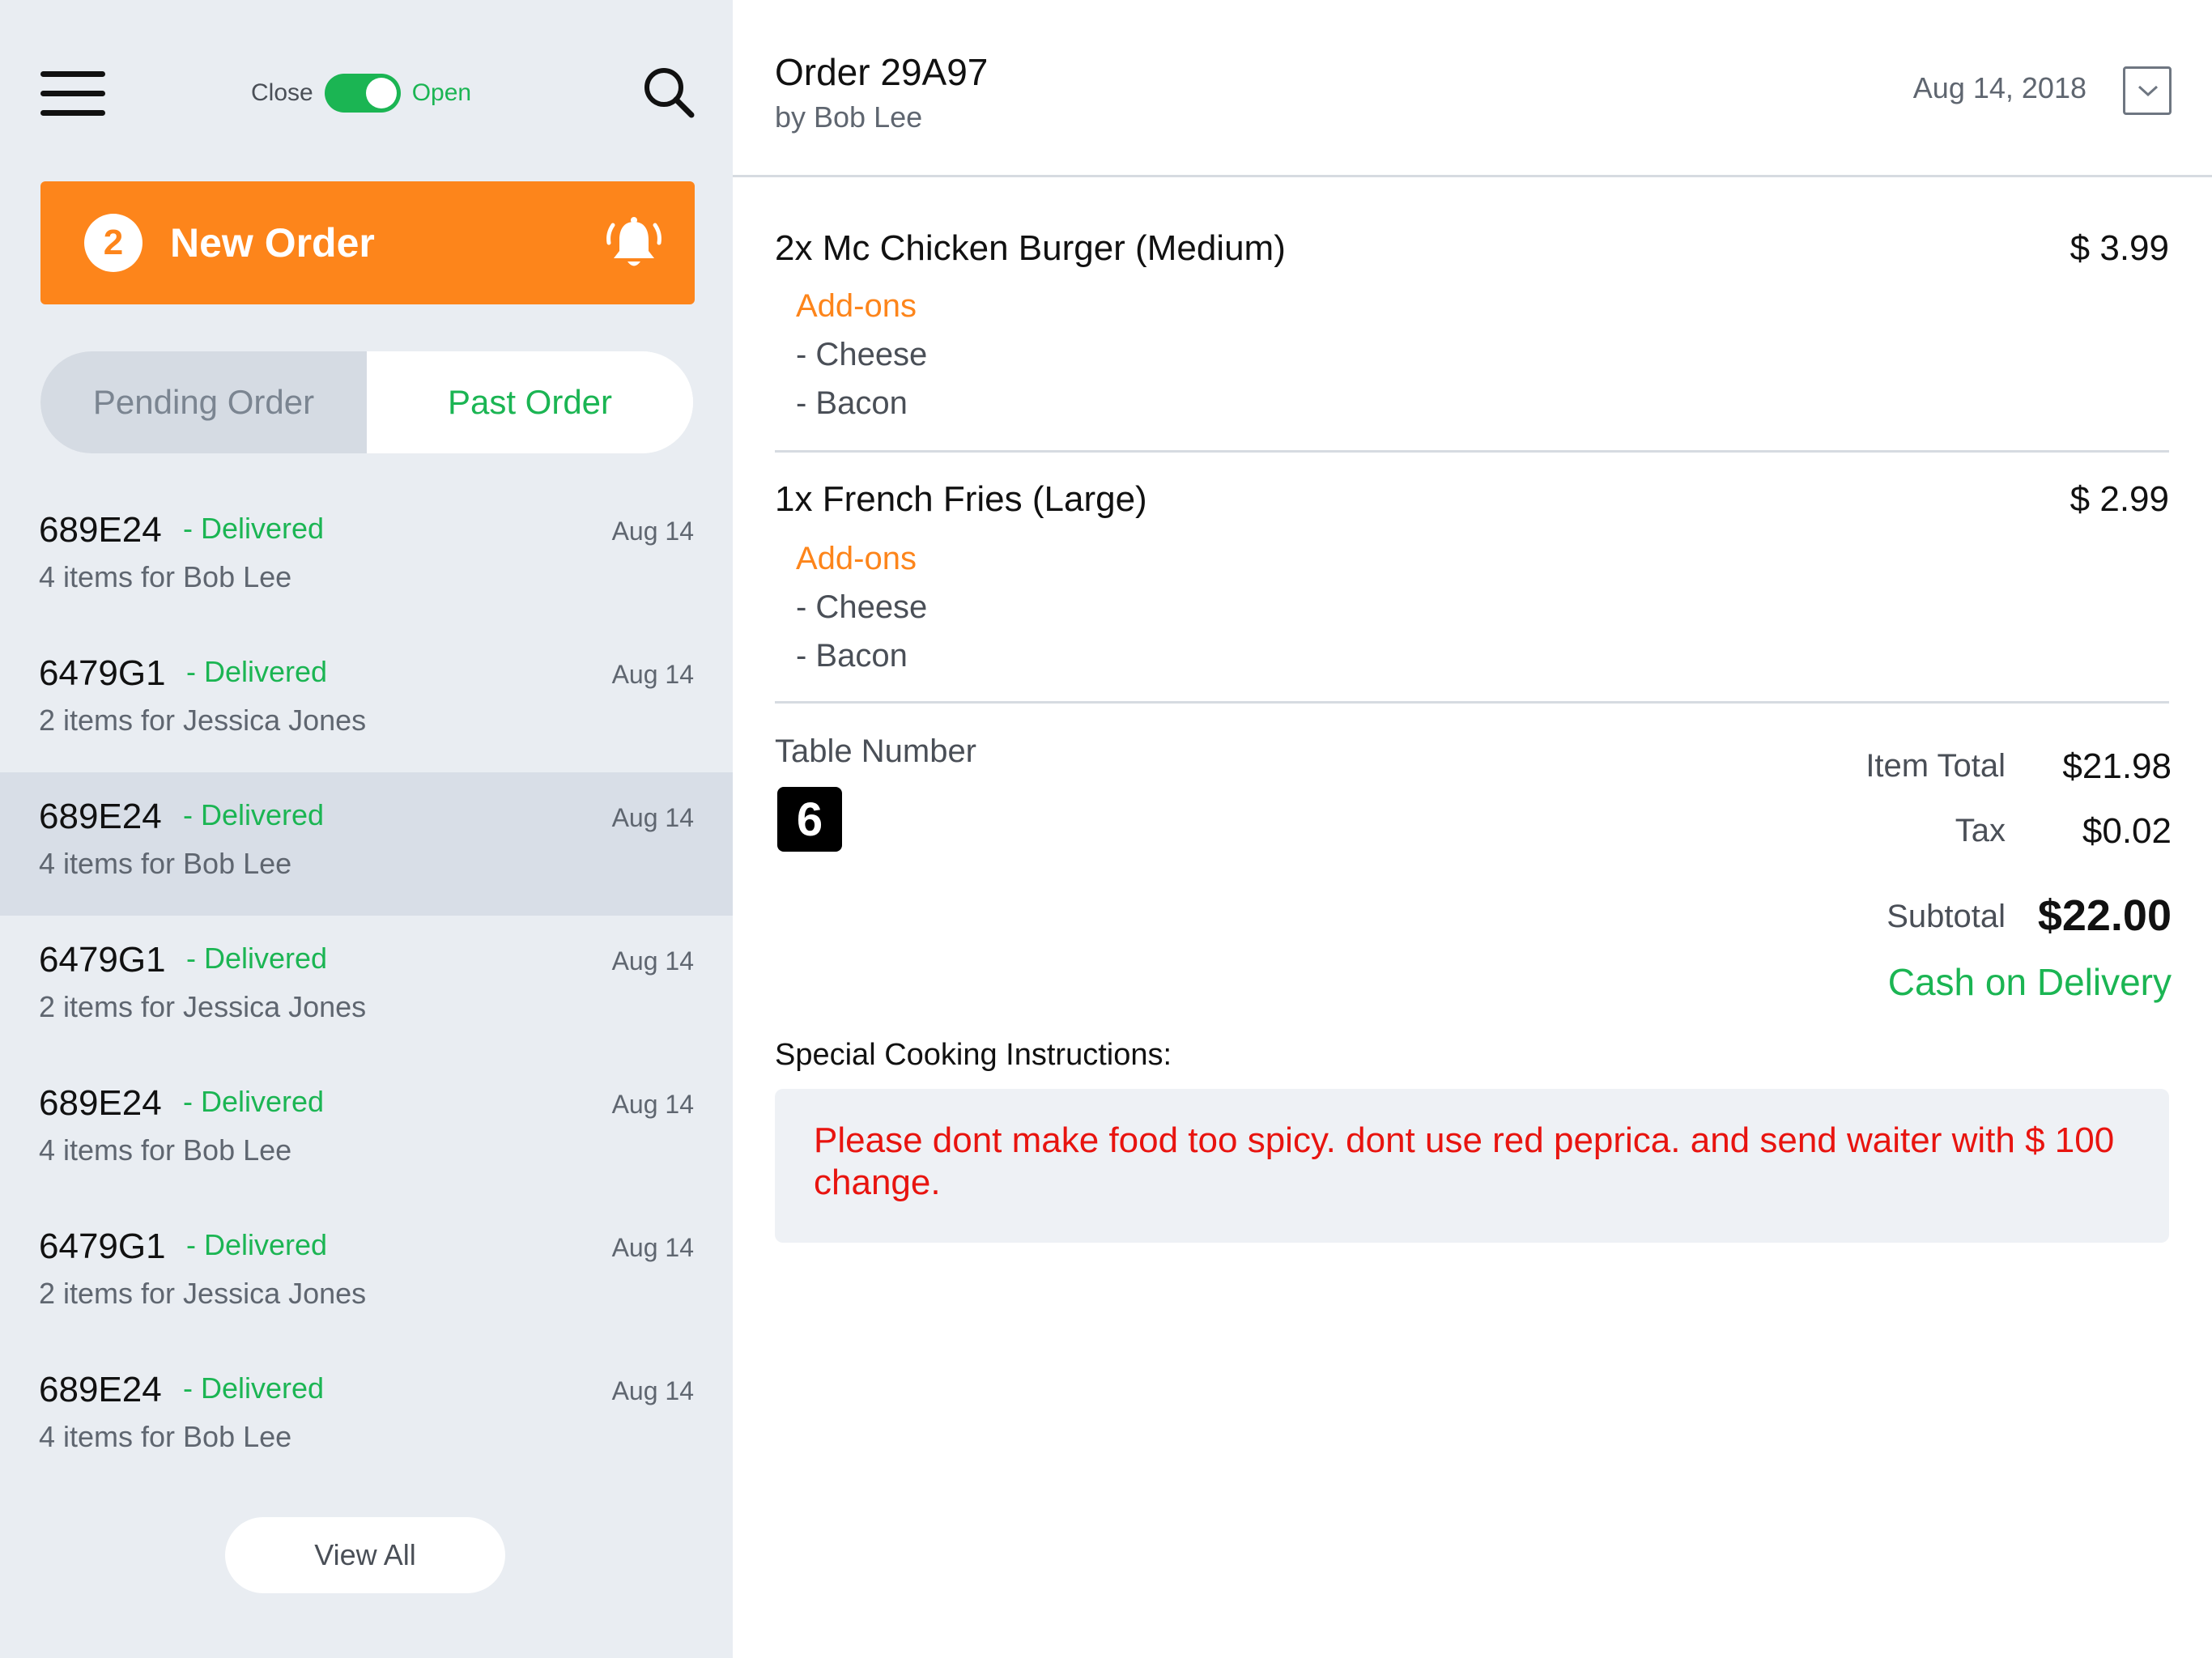  I want to click on search-icon, so click(669, 92).